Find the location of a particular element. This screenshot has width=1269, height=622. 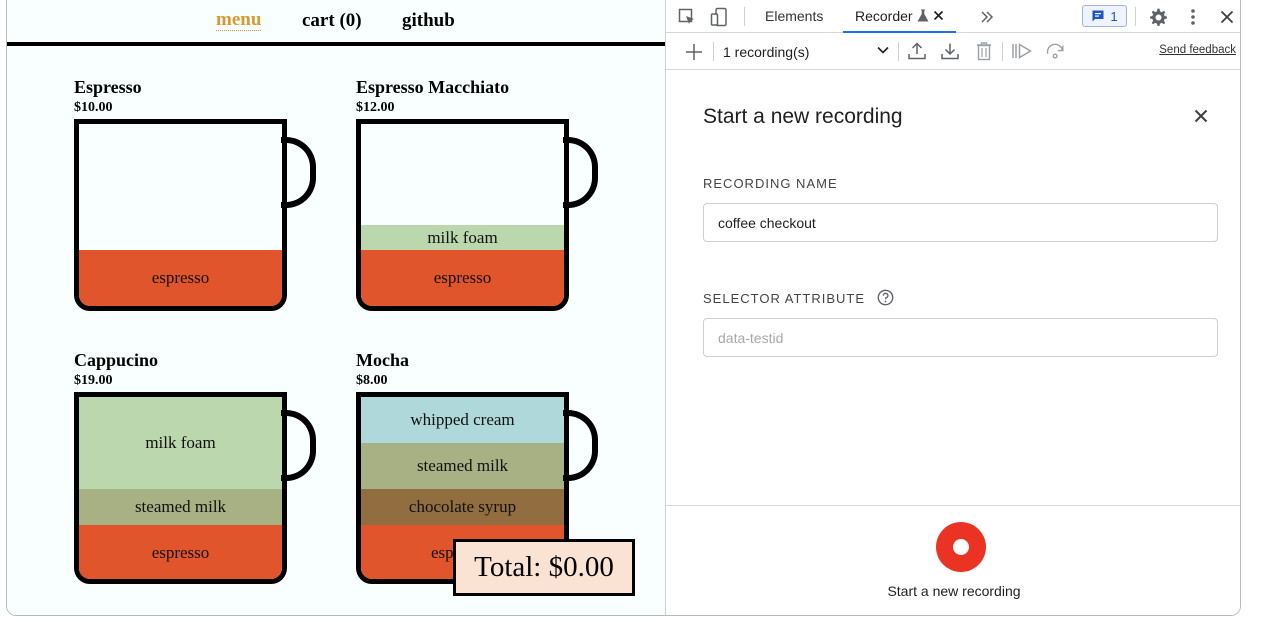

recording-name-label: RECORDING NAME is located at coordinates (770, 183).